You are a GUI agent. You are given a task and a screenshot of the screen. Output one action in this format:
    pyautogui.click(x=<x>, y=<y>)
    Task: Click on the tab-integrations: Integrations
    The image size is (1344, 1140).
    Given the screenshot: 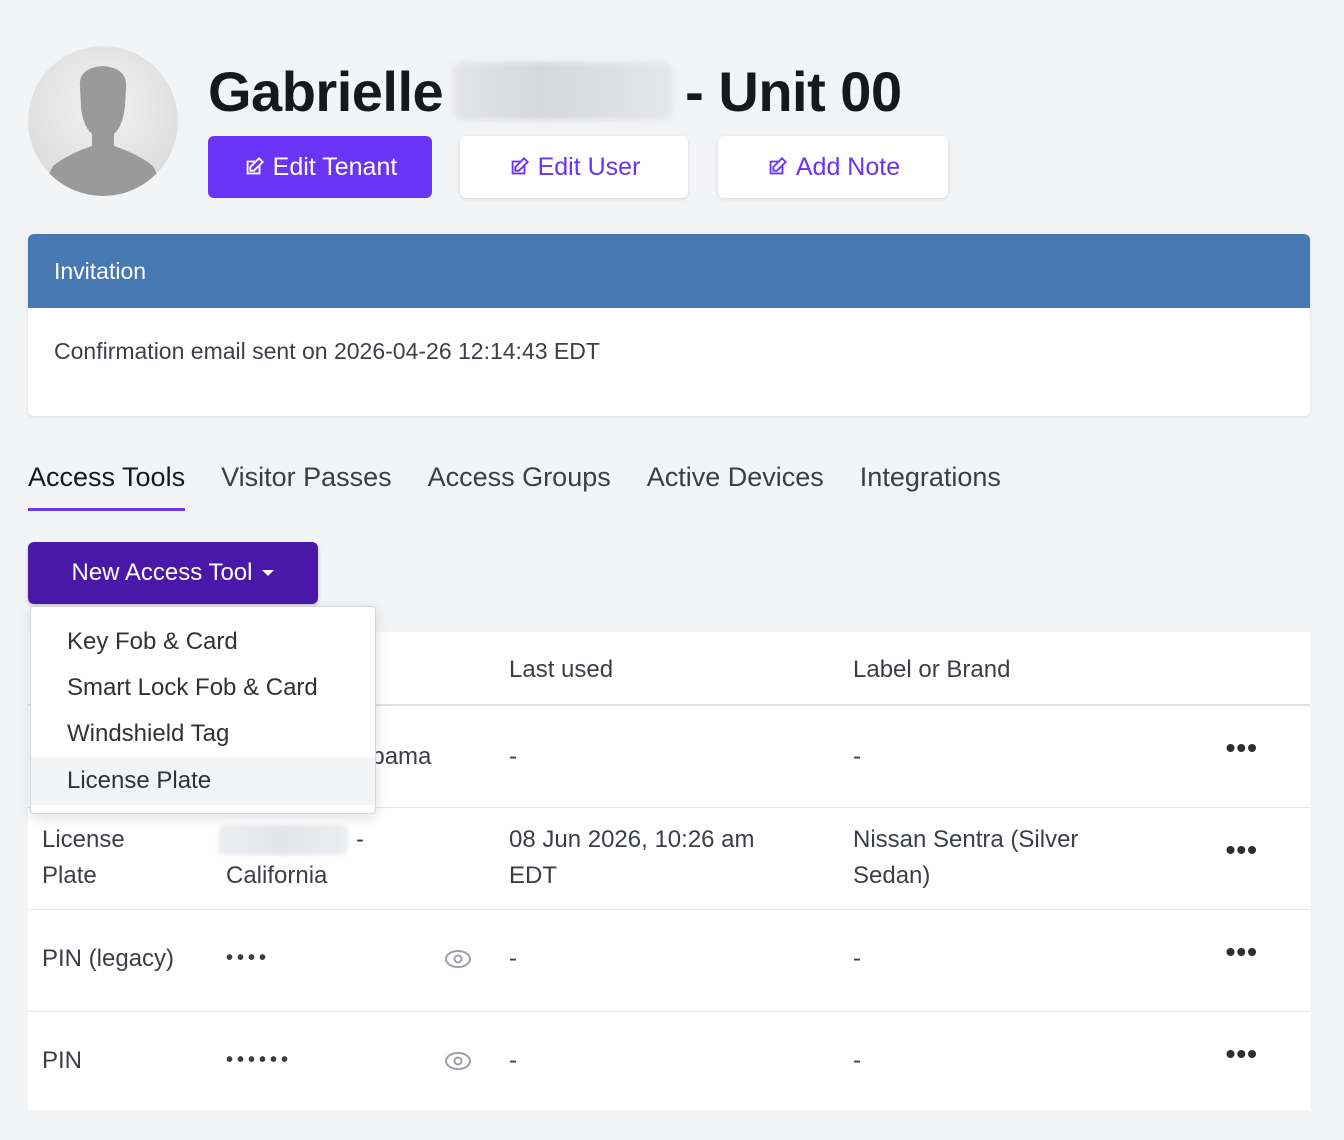 What is the action you would take?
    pyautogui.click(x=930, y=486)
    